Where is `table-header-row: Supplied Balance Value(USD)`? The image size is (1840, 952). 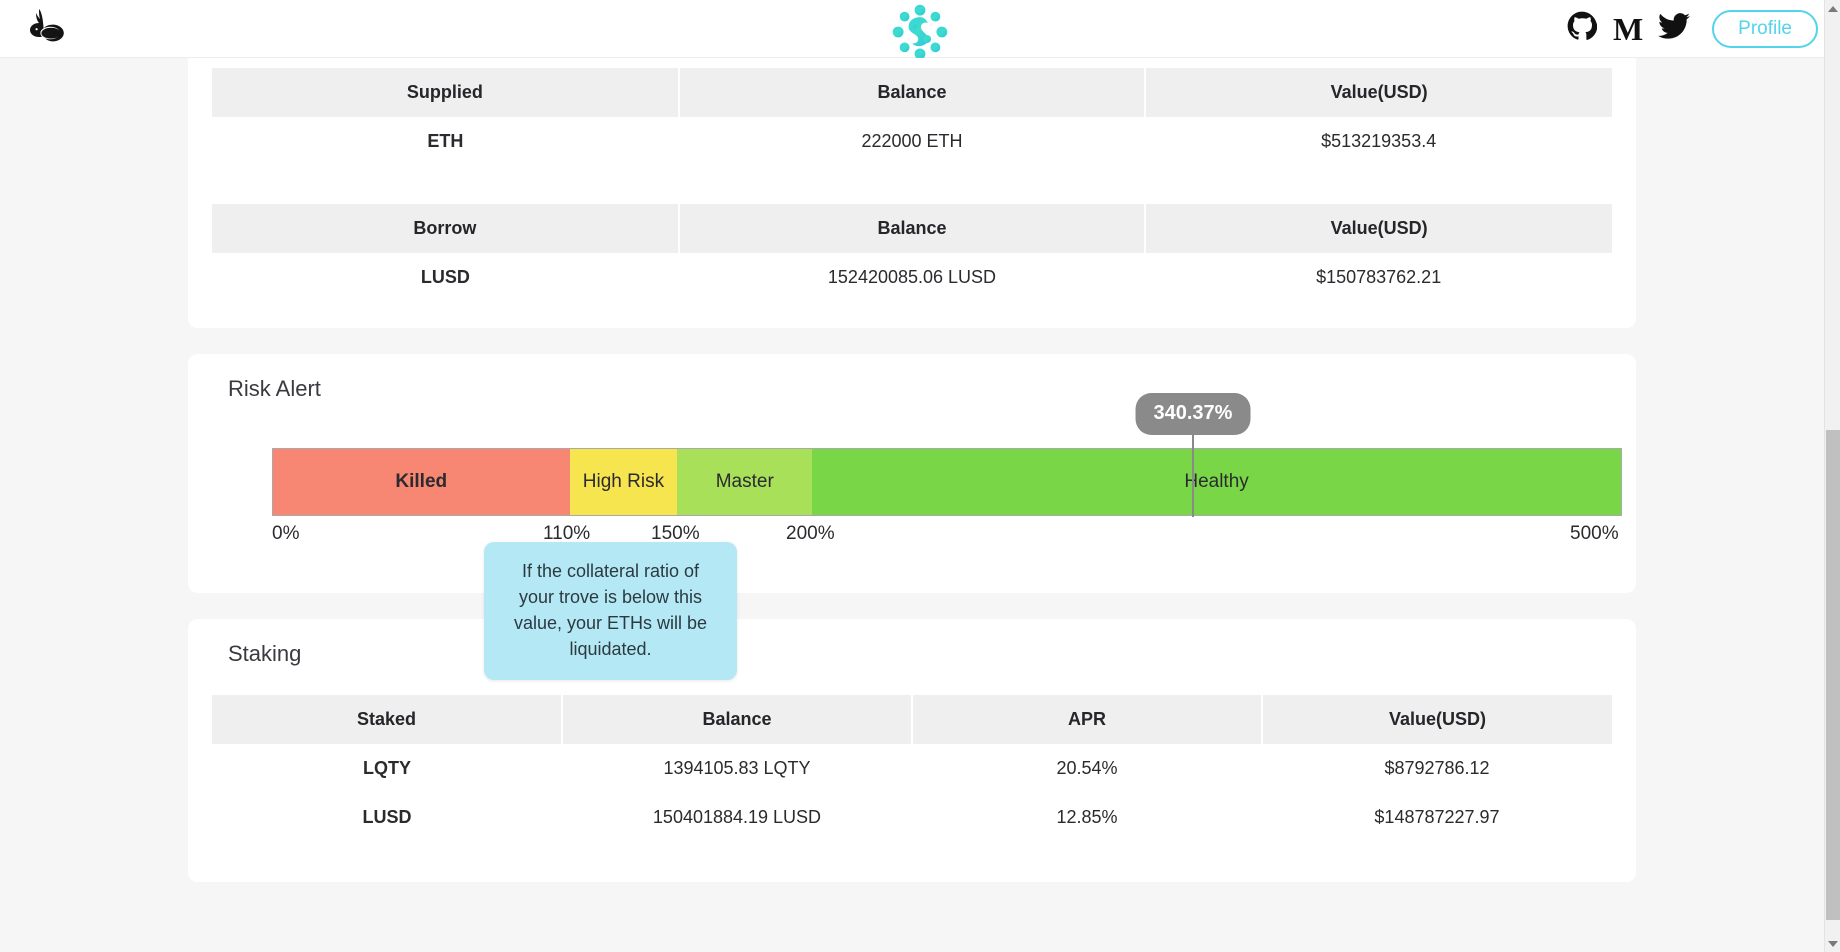
table-header-row: Supplied Balance Value(USD) is located at coordinates (912, 92).